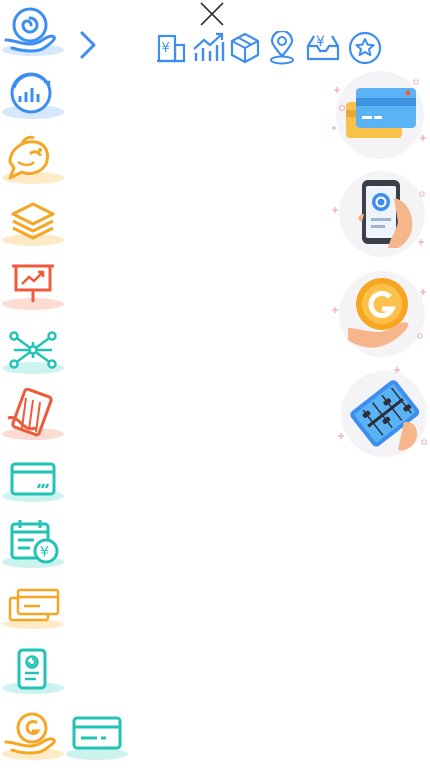 The width and height of the screenshot is (430, 776). What do you see at coordinates (33, 352) in the screenshot?
I see `network-nodes-icon` at bounding box center [33, 352].